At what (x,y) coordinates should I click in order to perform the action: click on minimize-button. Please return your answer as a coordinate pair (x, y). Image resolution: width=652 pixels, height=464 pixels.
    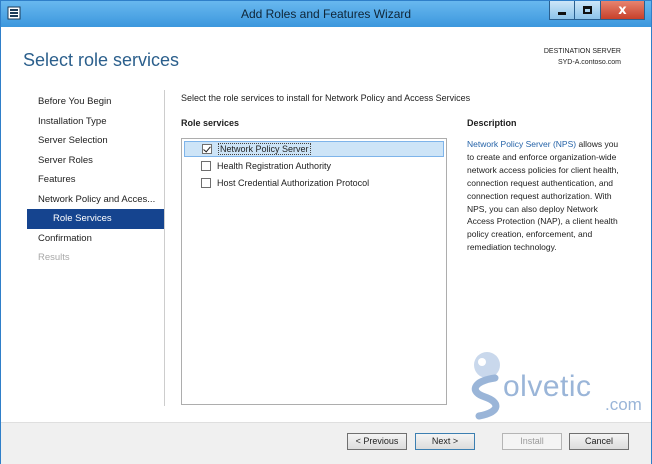
    Looking at the image, I should click on (562, 10).